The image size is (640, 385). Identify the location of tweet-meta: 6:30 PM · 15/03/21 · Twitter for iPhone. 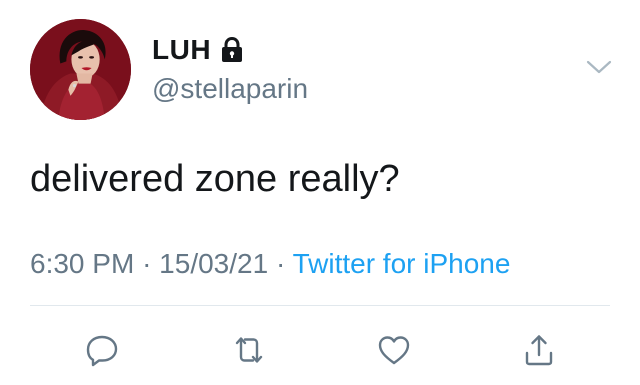
(270, 264).